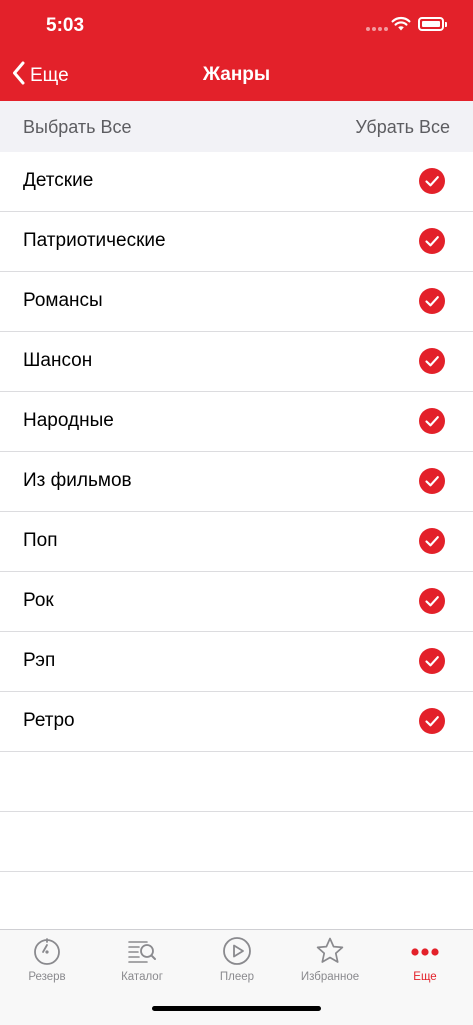 The width and height of the screenshot is (473, 1025). What do you see at coordinates (236, 126) in the screenshot?
I see `selection-actions-bar: Выбрать Все Убрать Все` at bounding box center [236, 126].